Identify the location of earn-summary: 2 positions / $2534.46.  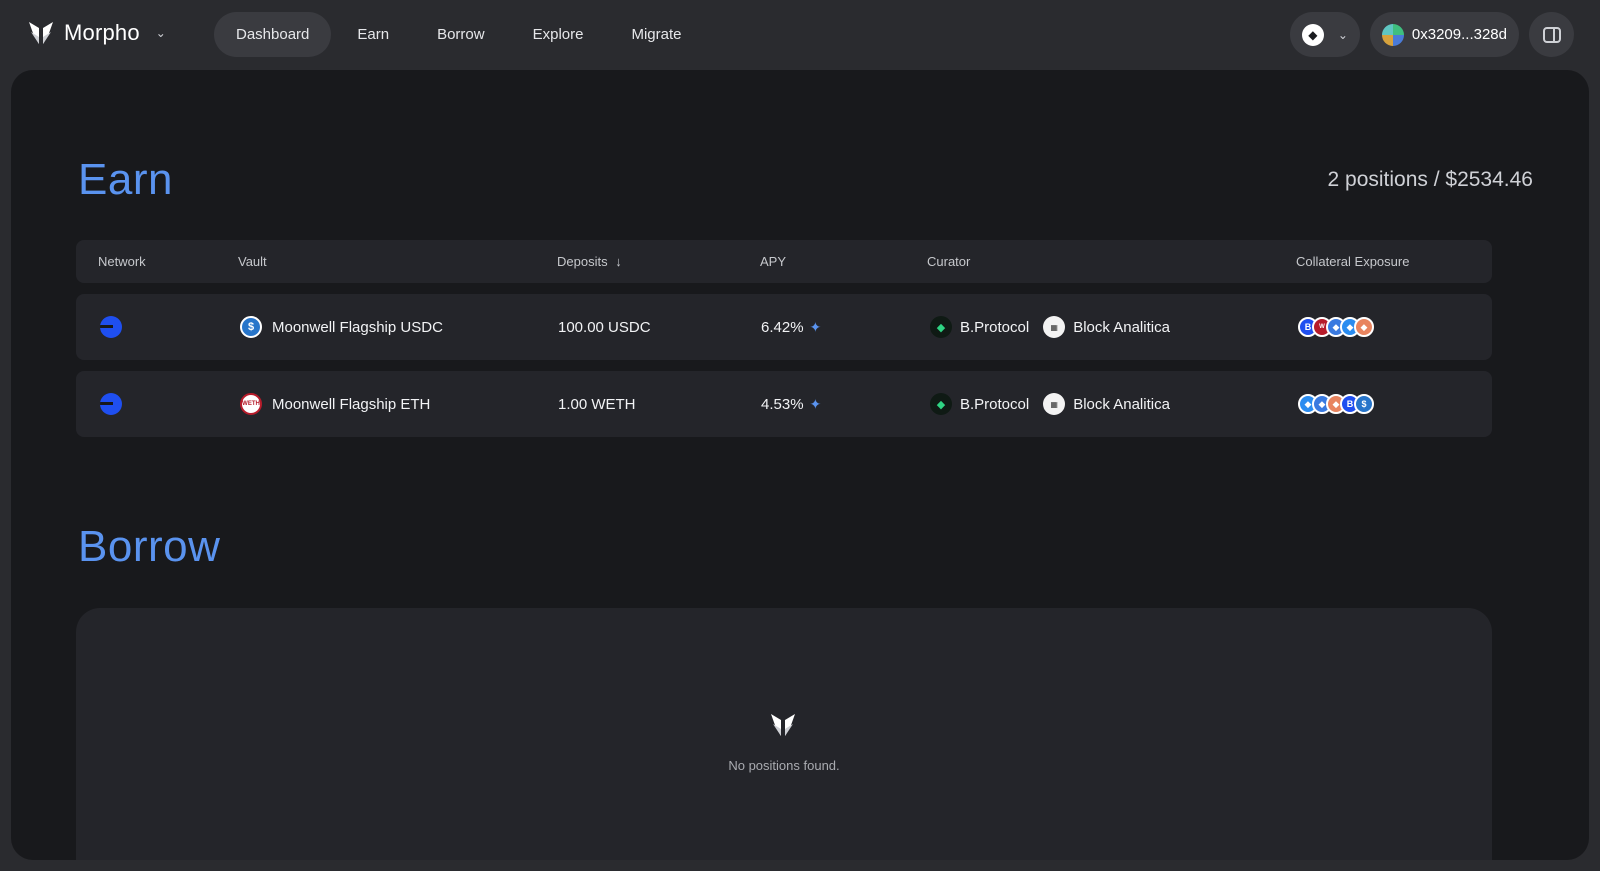
(1430, 179).